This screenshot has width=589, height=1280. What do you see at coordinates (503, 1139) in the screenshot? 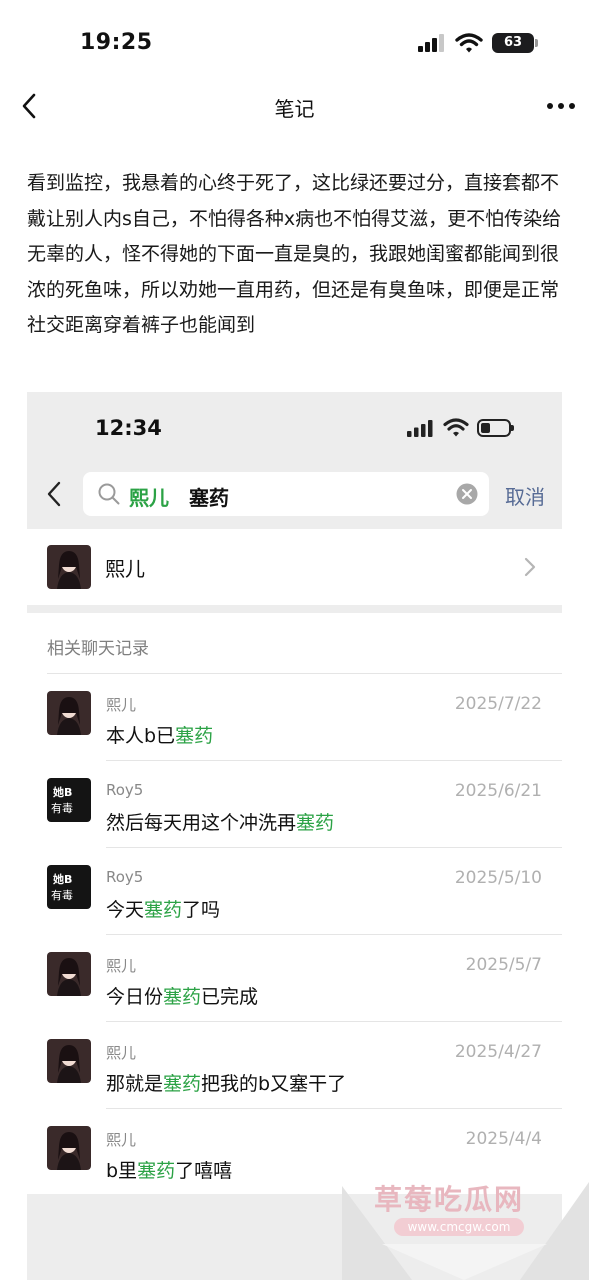
I see `message-date: 2025/4/4` at bounding box center [503, 1139].